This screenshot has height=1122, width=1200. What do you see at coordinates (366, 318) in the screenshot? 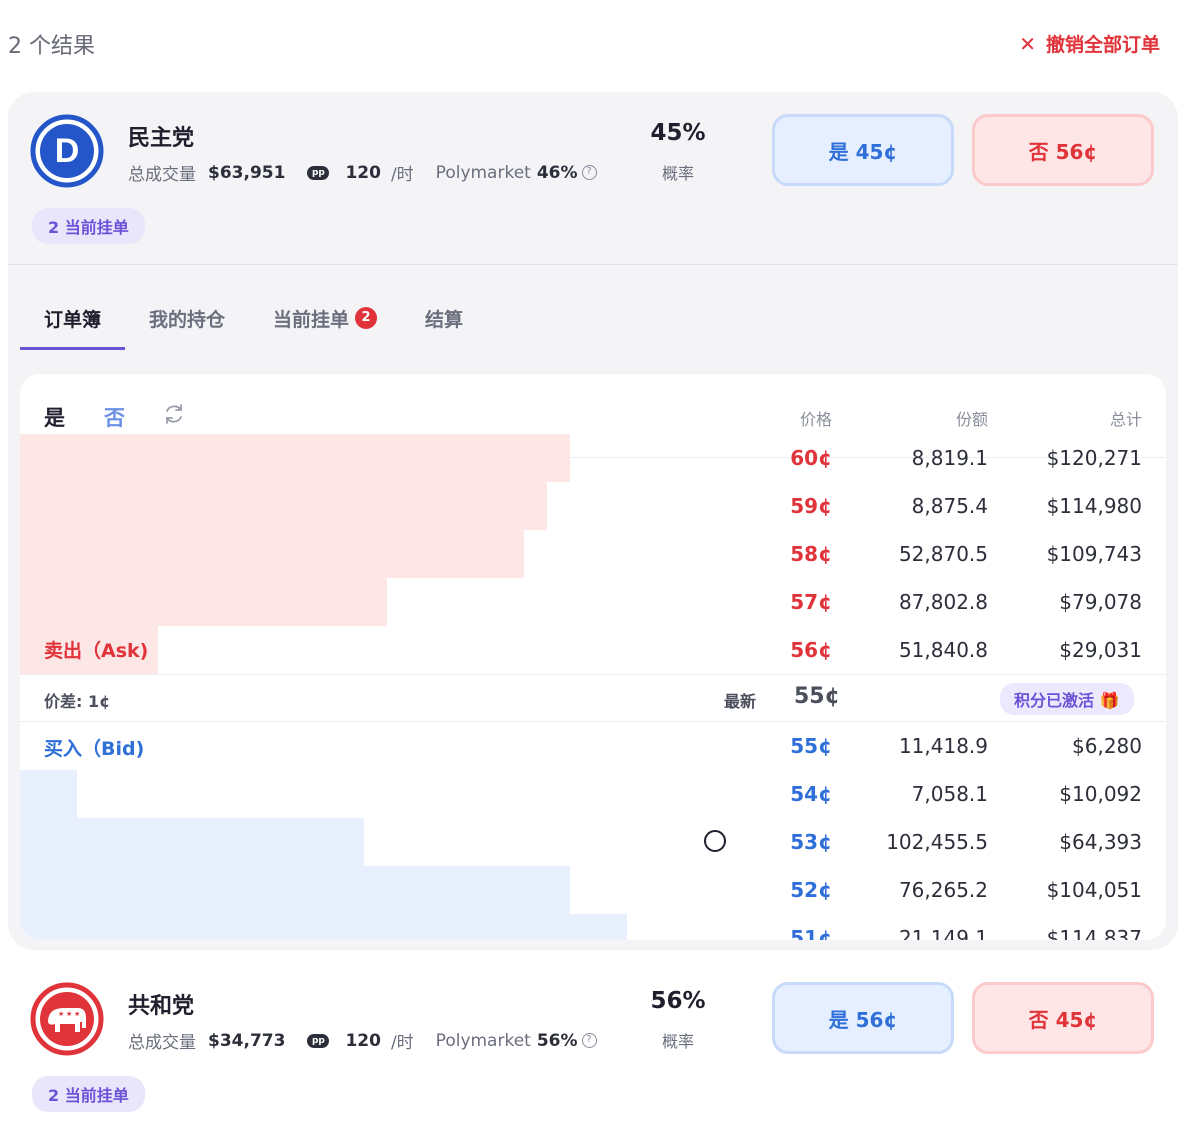
I see `open-orders-count-badge: 2` at bounding box center [366, 318].